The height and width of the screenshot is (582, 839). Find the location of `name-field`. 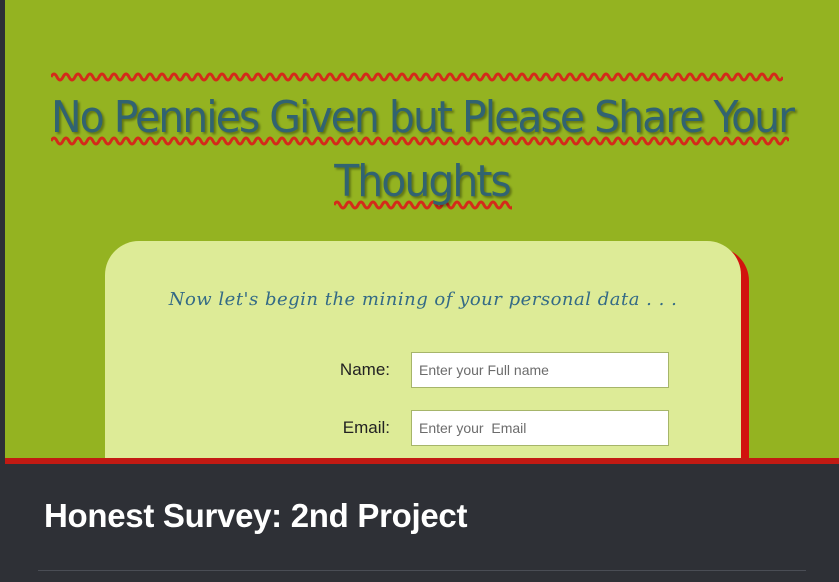

name-field is located at coordinates (540, 370).